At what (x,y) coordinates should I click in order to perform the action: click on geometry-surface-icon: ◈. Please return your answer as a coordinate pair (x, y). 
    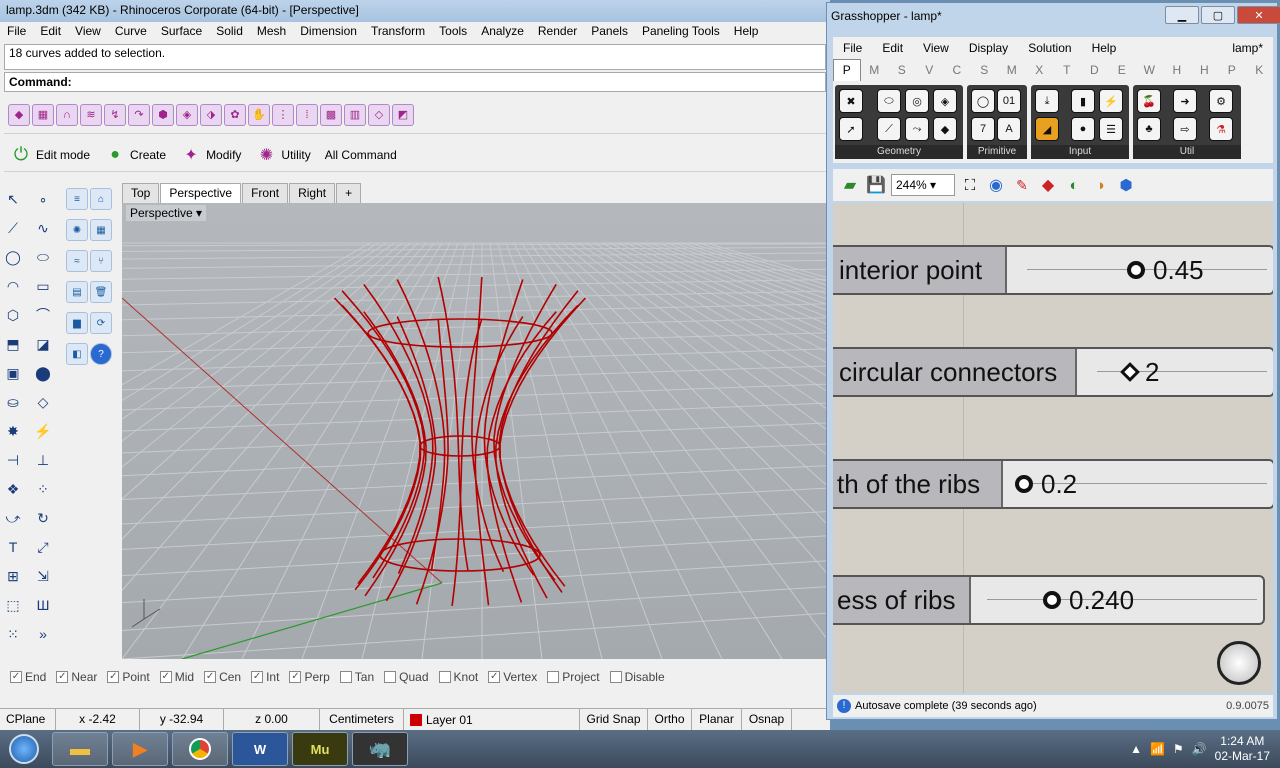
    Looking at the image, I should click on (945, 101).